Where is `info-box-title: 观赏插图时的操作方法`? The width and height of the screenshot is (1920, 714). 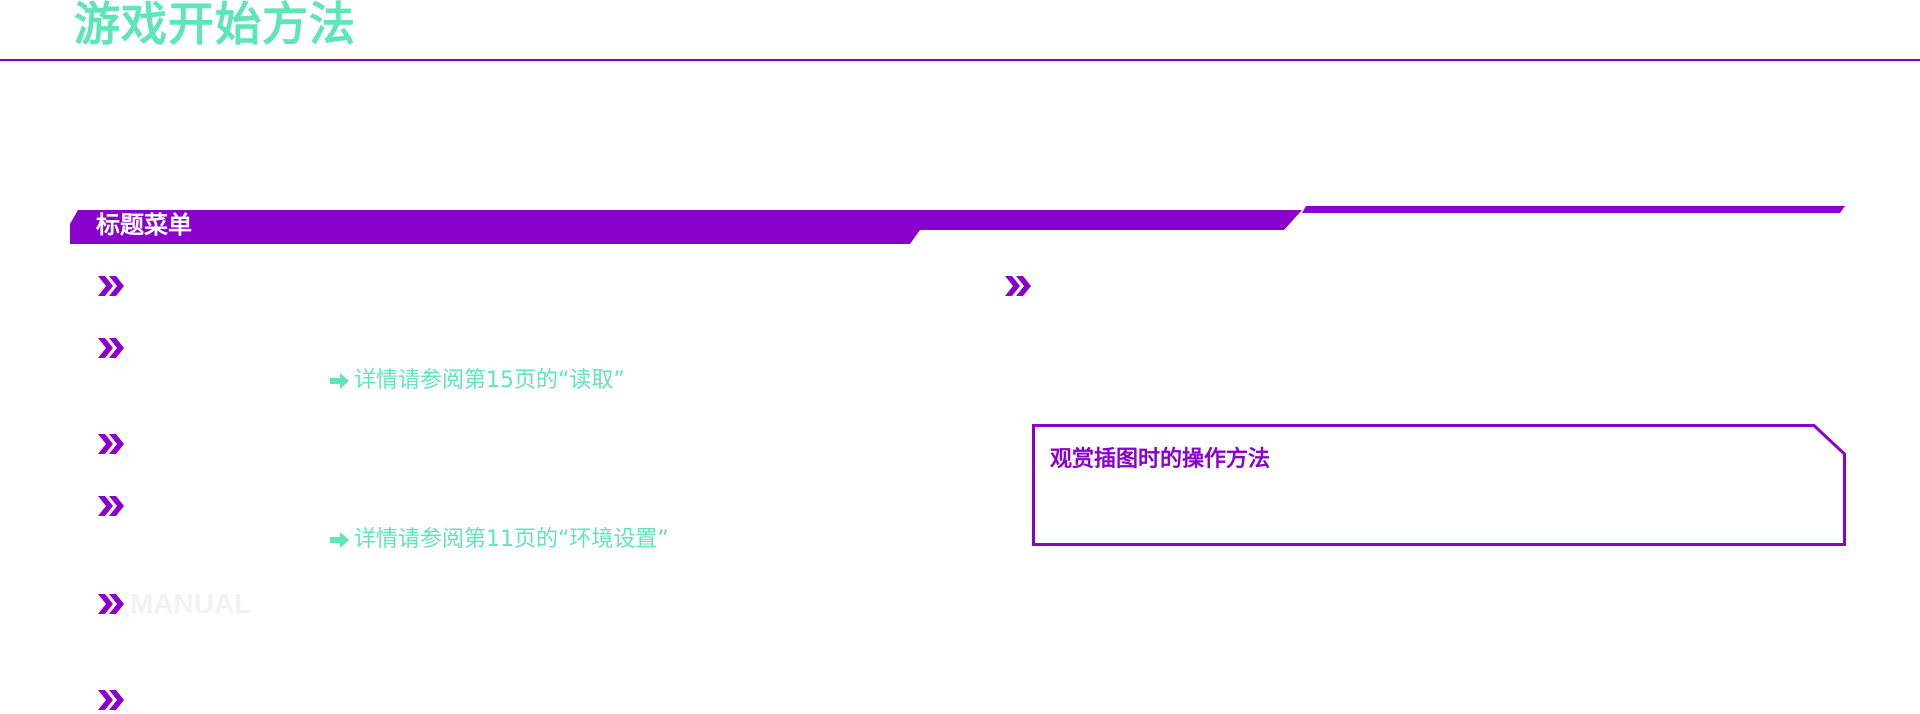
info-box-title: 观赏插图时的操作方法 is located at coordinates (1160, 459).